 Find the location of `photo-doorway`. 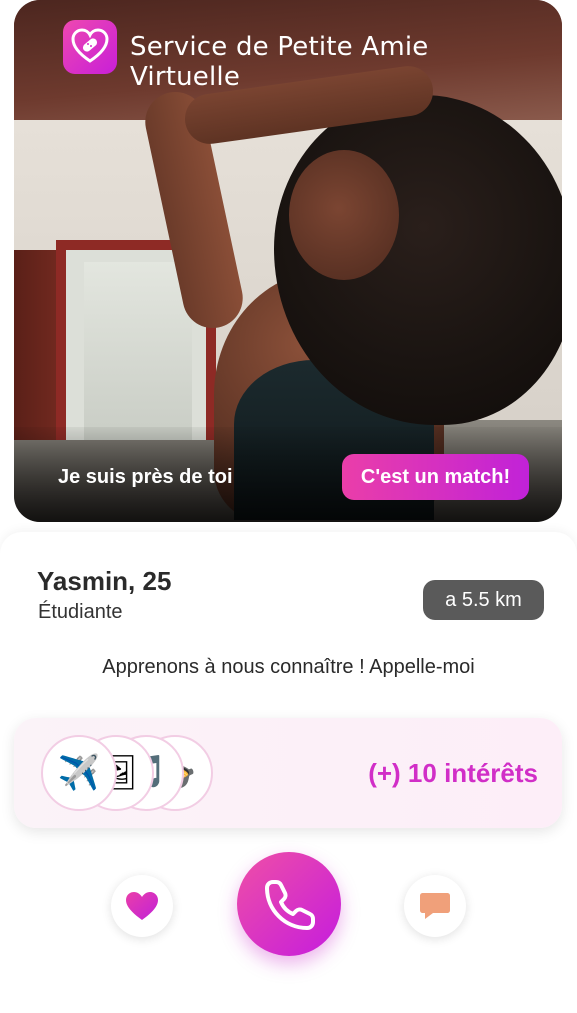

photo-doorway is located at coordinates (138, 351).